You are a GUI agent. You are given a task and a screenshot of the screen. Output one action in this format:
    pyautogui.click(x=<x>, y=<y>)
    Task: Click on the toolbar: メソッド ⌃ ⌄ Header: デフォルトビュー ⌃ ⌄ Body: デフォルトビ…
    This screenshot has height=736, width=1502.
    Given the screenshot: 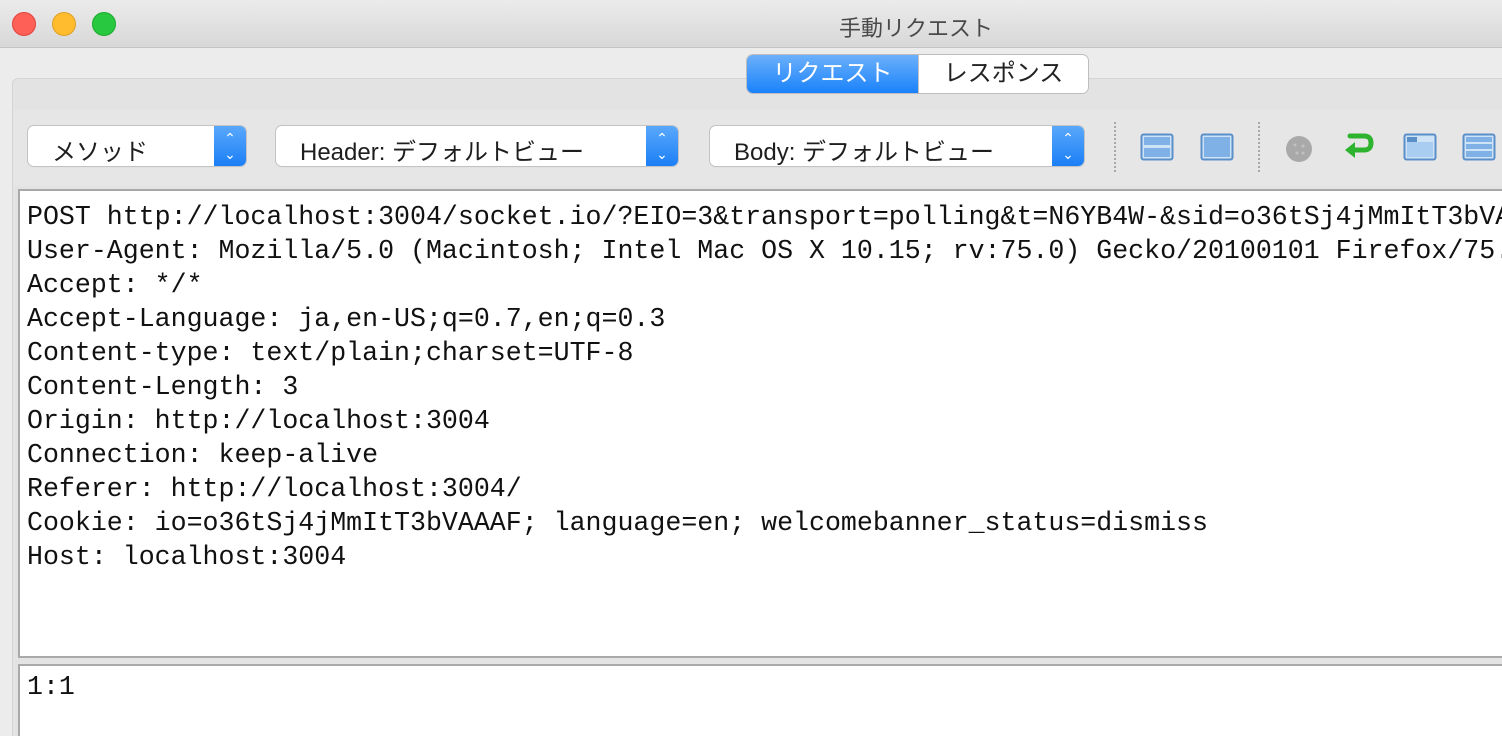 What is the action you would take?
    pyautogui.click(x=758, y=148)
    